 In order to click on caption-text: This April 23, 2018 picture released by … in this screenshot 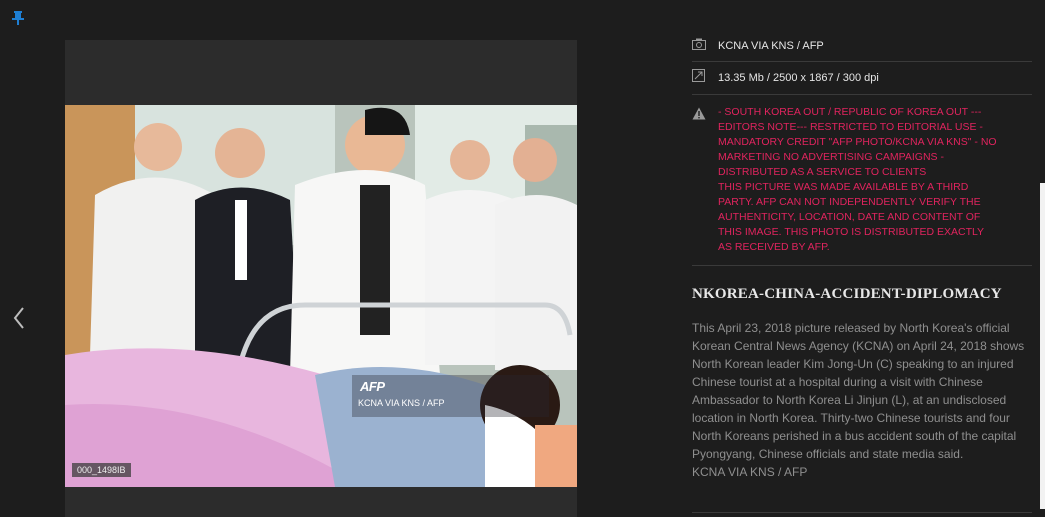, I will do `click(858, 391)`.